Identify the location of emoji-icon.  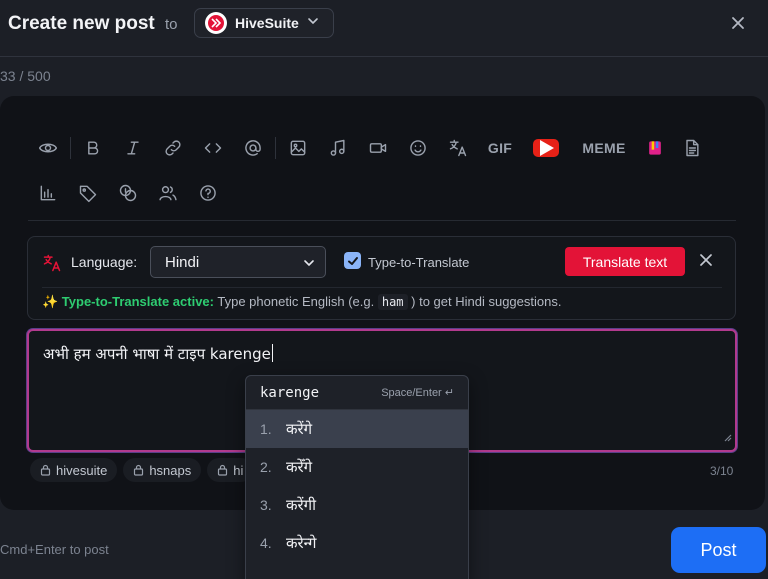
(418, 148).